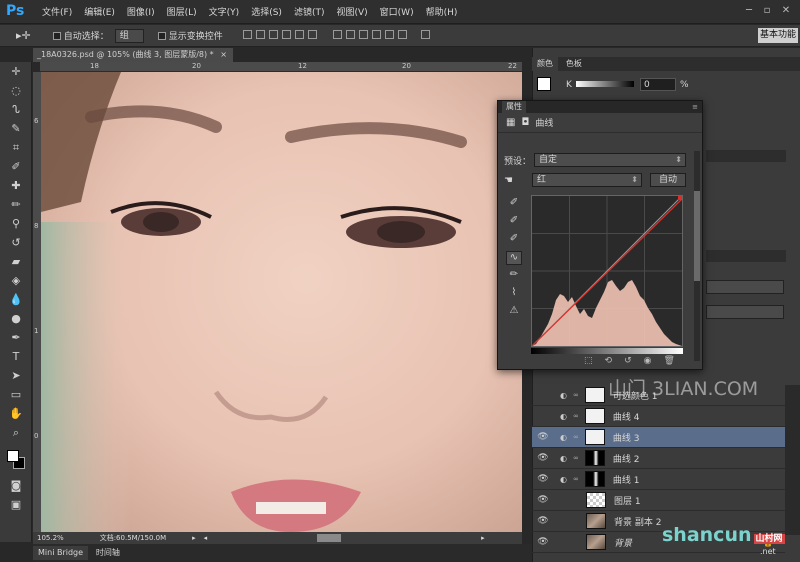 This screenshot has width=800, height=562. What do you see at coordinates (658, 458) in the screenshot?
I see `layer-row: 👁 ◐ ∞ 曲线 2` at bounding box center [658, 458].